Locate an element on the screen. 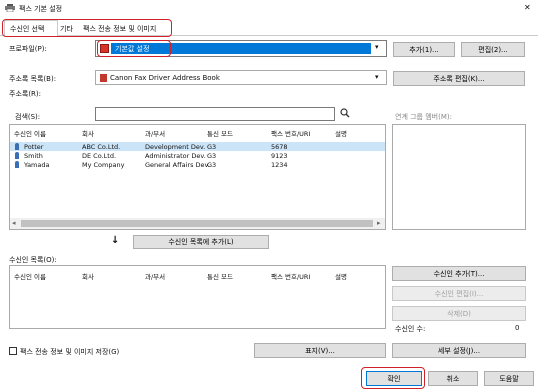  addressbook-sublabel: 주소록(R): is located at coordinates (25, 94).